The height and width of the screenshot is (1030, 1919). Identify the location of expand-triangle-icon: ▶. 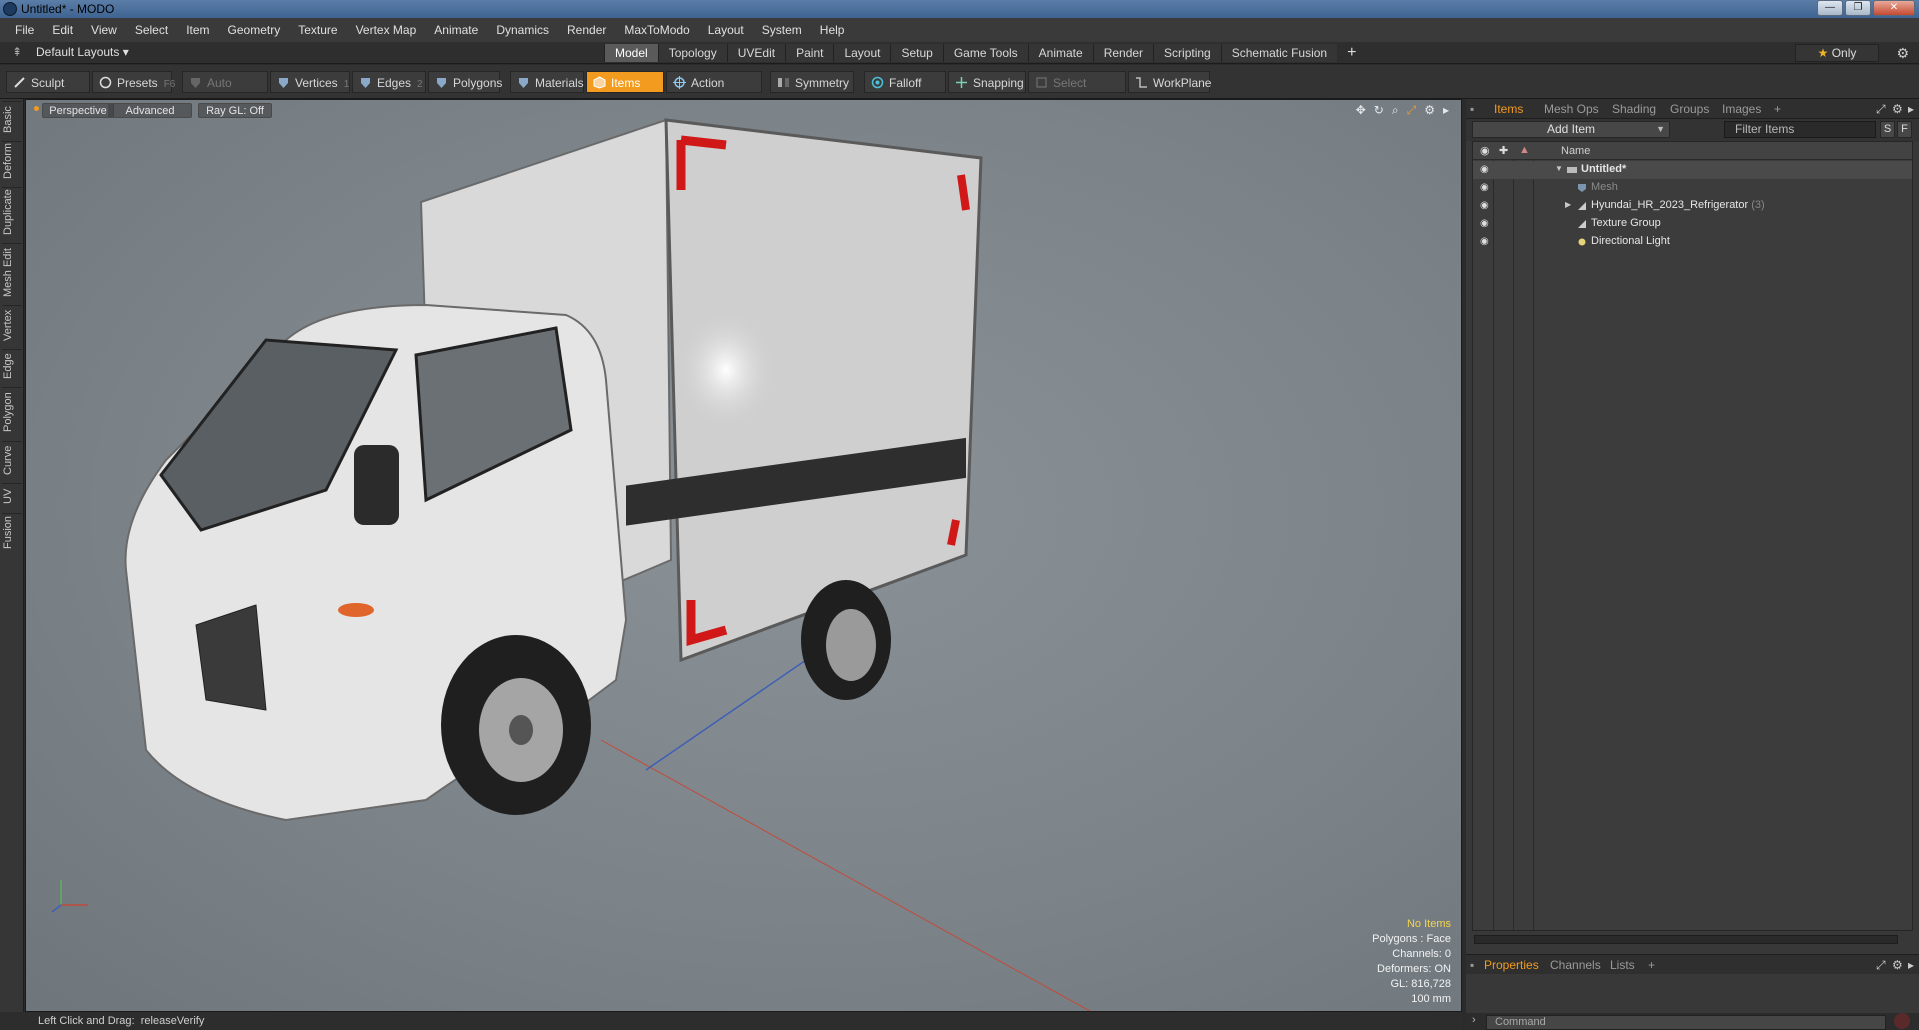
(1568, 204).